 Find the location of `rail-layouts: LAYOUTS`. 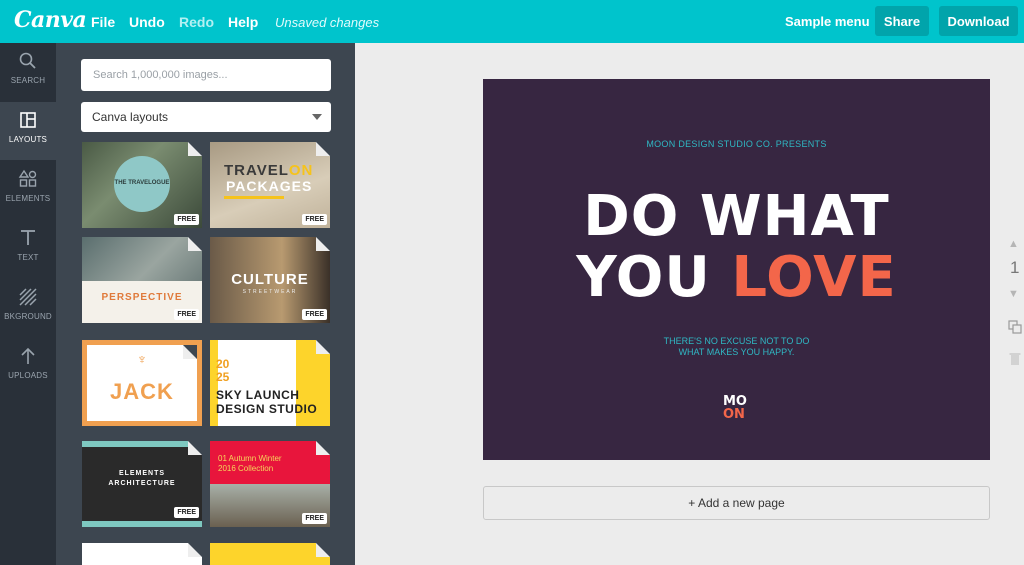

rail-layouts: LAYOUTS is located at coordinates (28, 131).